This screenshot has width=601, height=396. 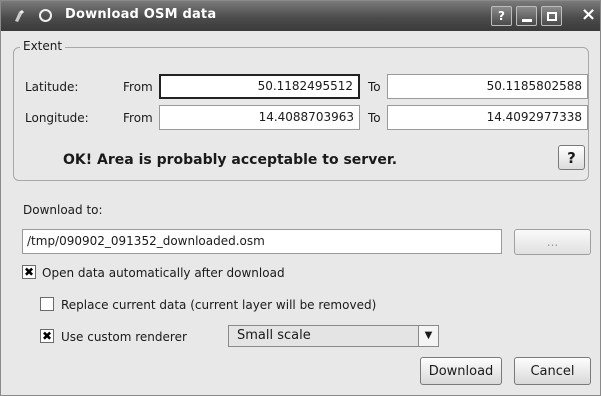 I want to click on help-button: ?, so click(x=571, y=157).